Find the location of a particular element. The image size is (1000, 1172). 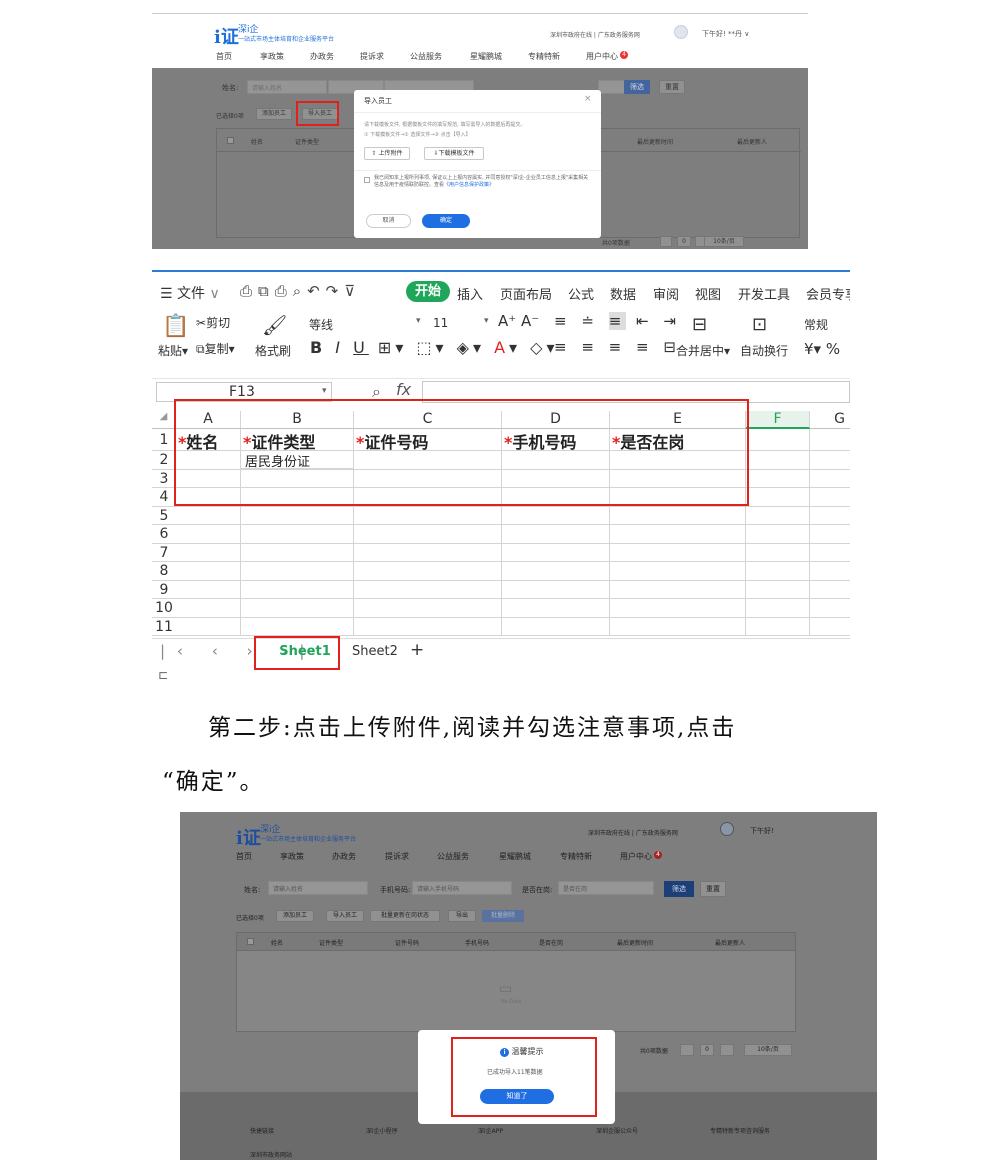

font-size-select: 11 is located at coordinates (459, 323).